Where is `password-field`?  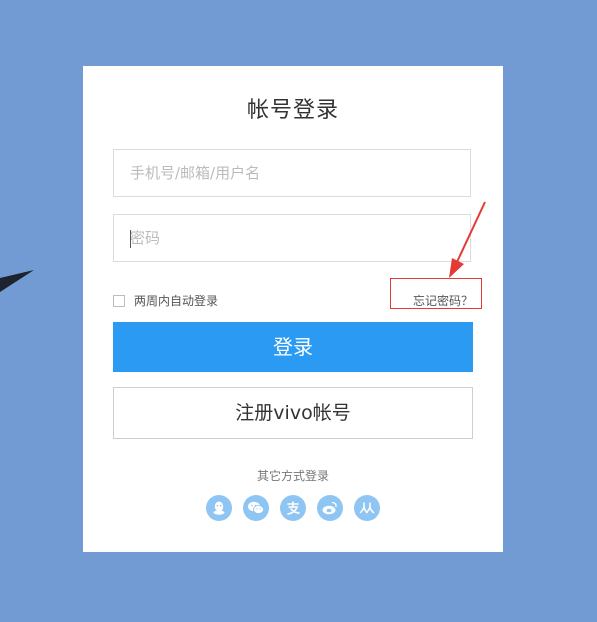 password-field is located at coordinates (292, 238).